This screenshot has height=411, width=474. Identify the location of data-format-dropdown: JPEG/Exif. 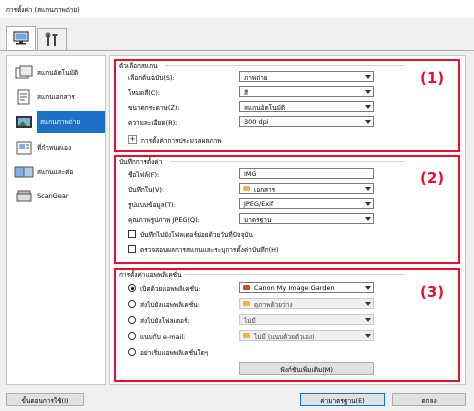
(306, 203).